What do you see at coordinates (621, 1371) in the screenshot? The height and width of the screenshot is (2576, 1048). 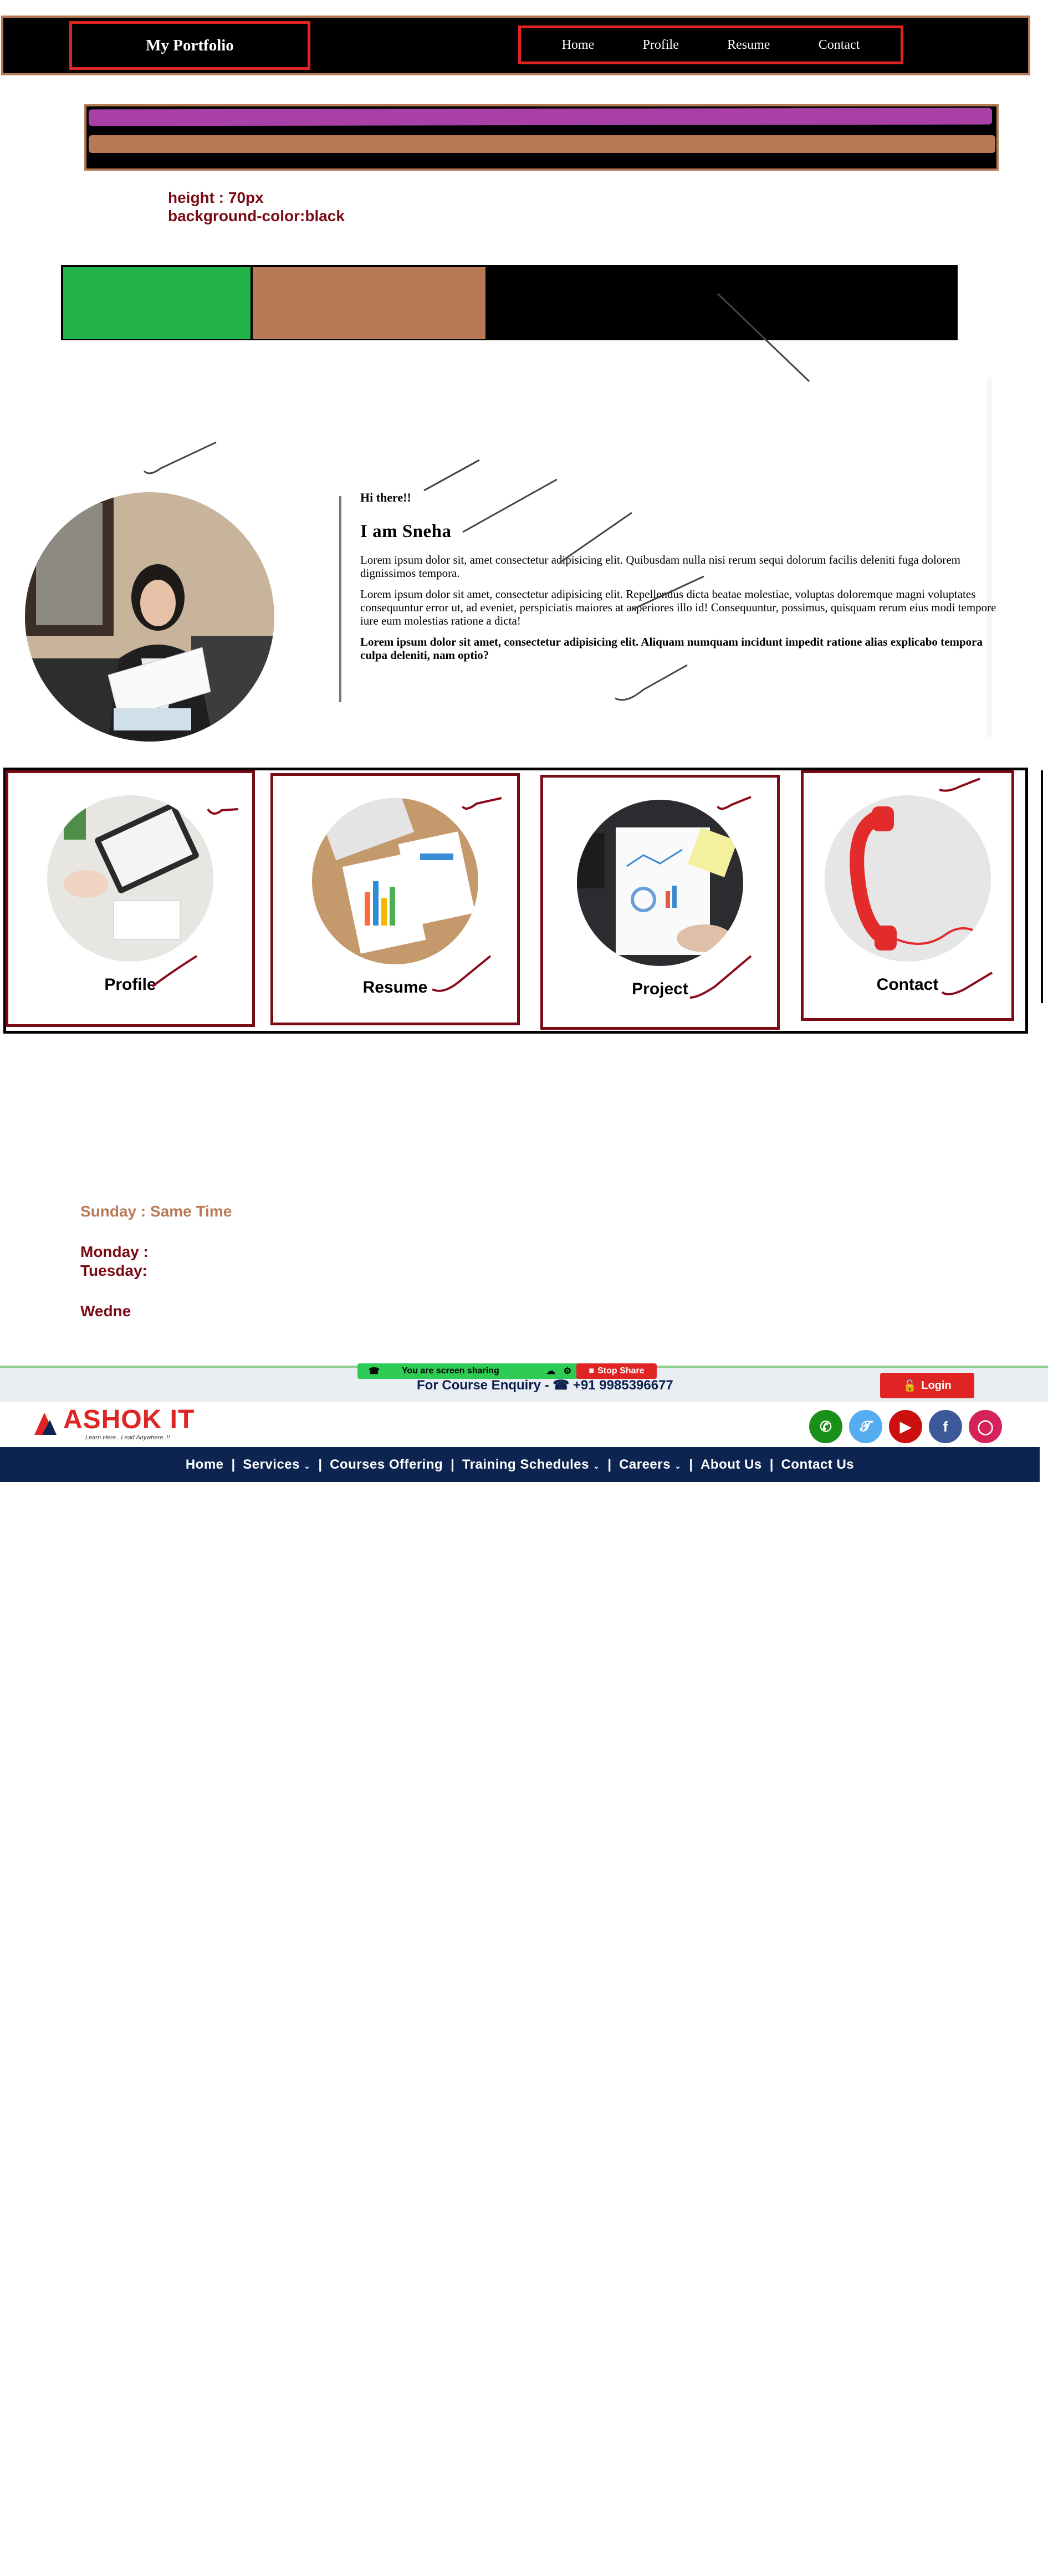 I see `stop-share-label: Stop Share` at bounding box center [621, 1371].